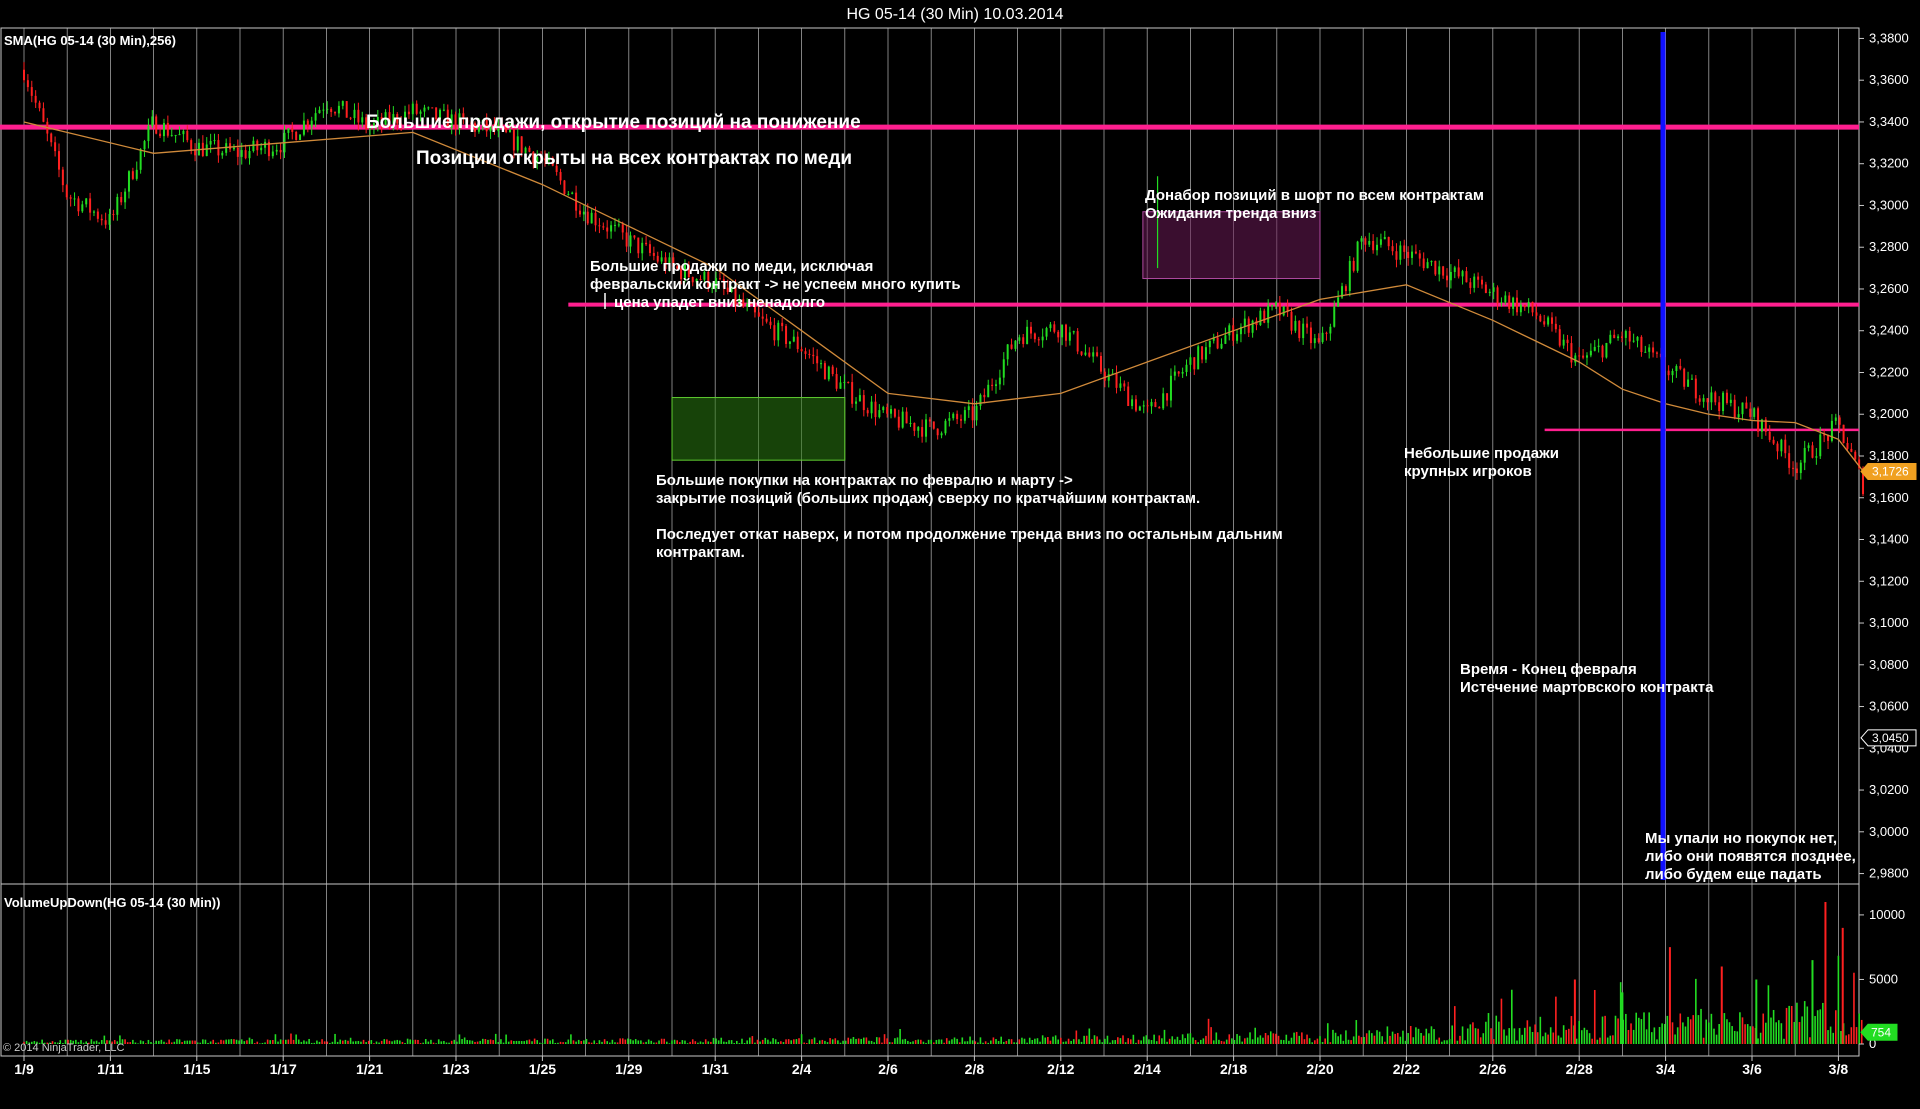  What do you see at coordinates (1889, 371) in the screenshot?
I see `price-tick-label: 3,2200` at bounding box center [1889, 371].